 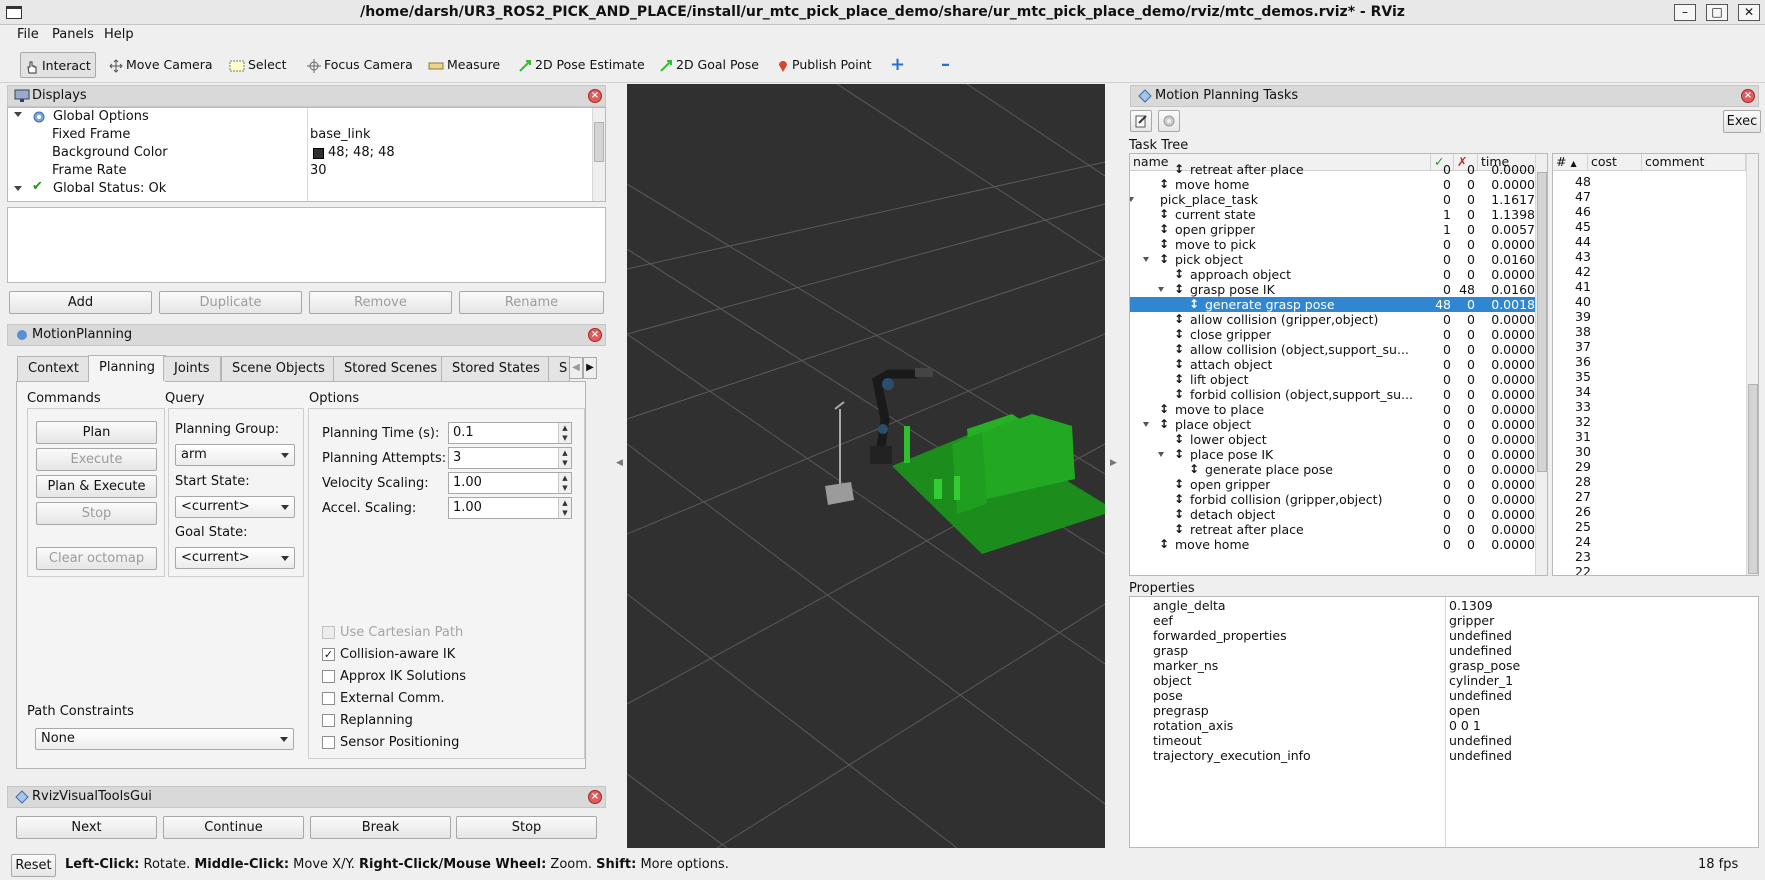 I want to click on tab-stored-scenes: Stored Scenes, so click(x=391, y=368).